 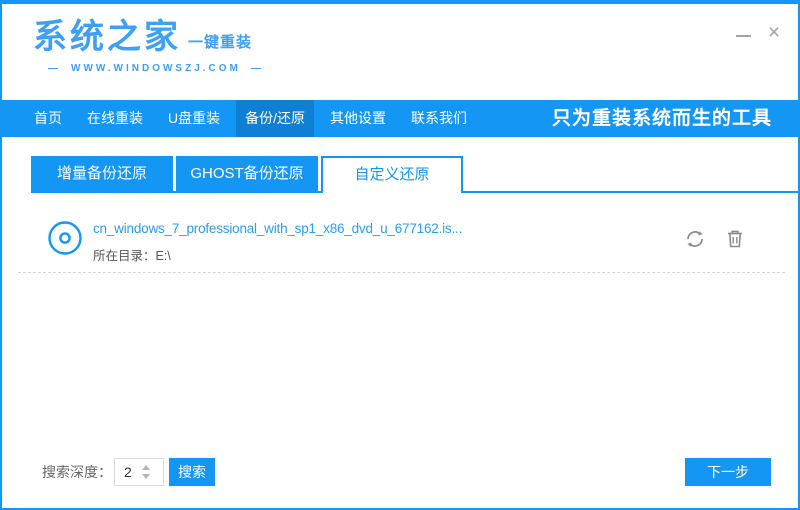 I want to click on search-button: 搜索, so click(x=192, y=472).